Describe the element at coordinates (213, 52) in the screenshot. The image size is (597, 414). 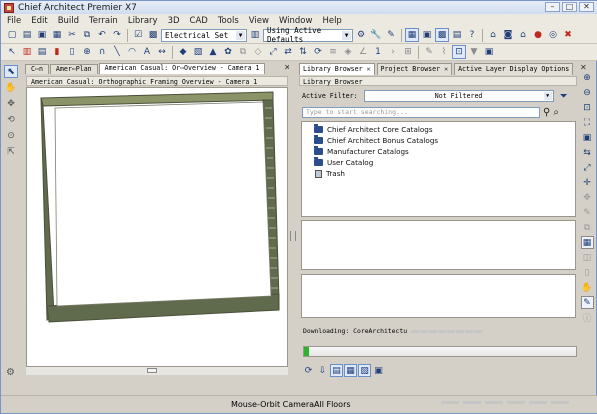
I see `terrain-icon: ▲` at that location.